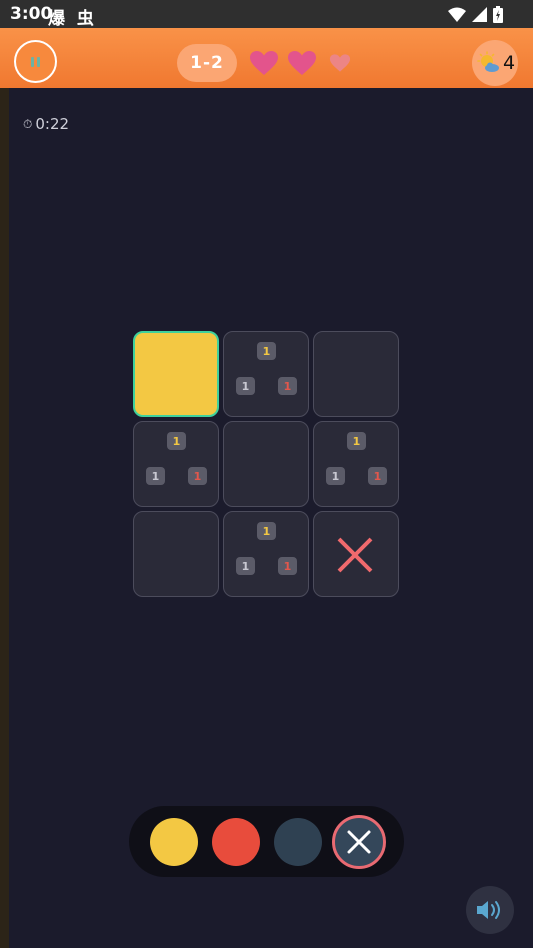 Image resolution: width=533 pixels, height=948 pixels. Describe the element at coordinates (356, 374) in the screenshot. I see `board-cell-r1c3` at that location.